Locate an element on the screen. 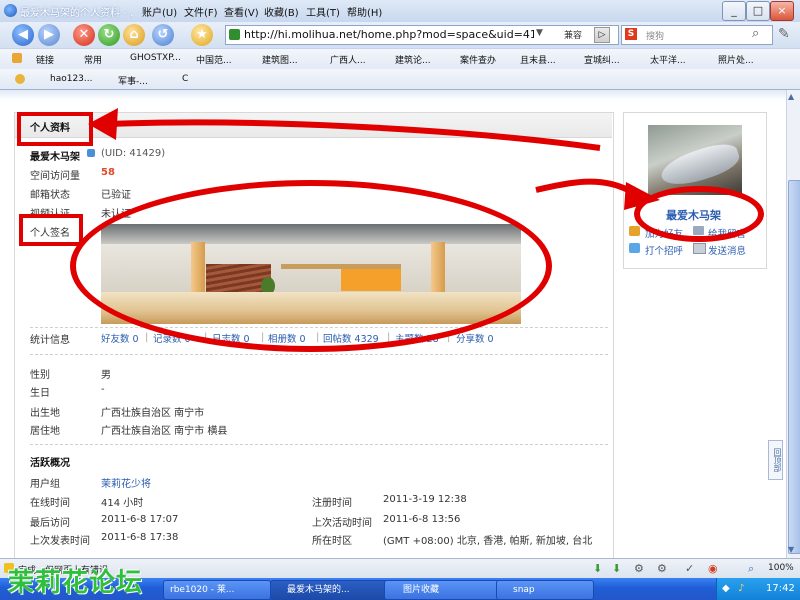 The width and height of the screenshot is (800, 600). tray-icon: ♪ is located at coordinates (741, 588).